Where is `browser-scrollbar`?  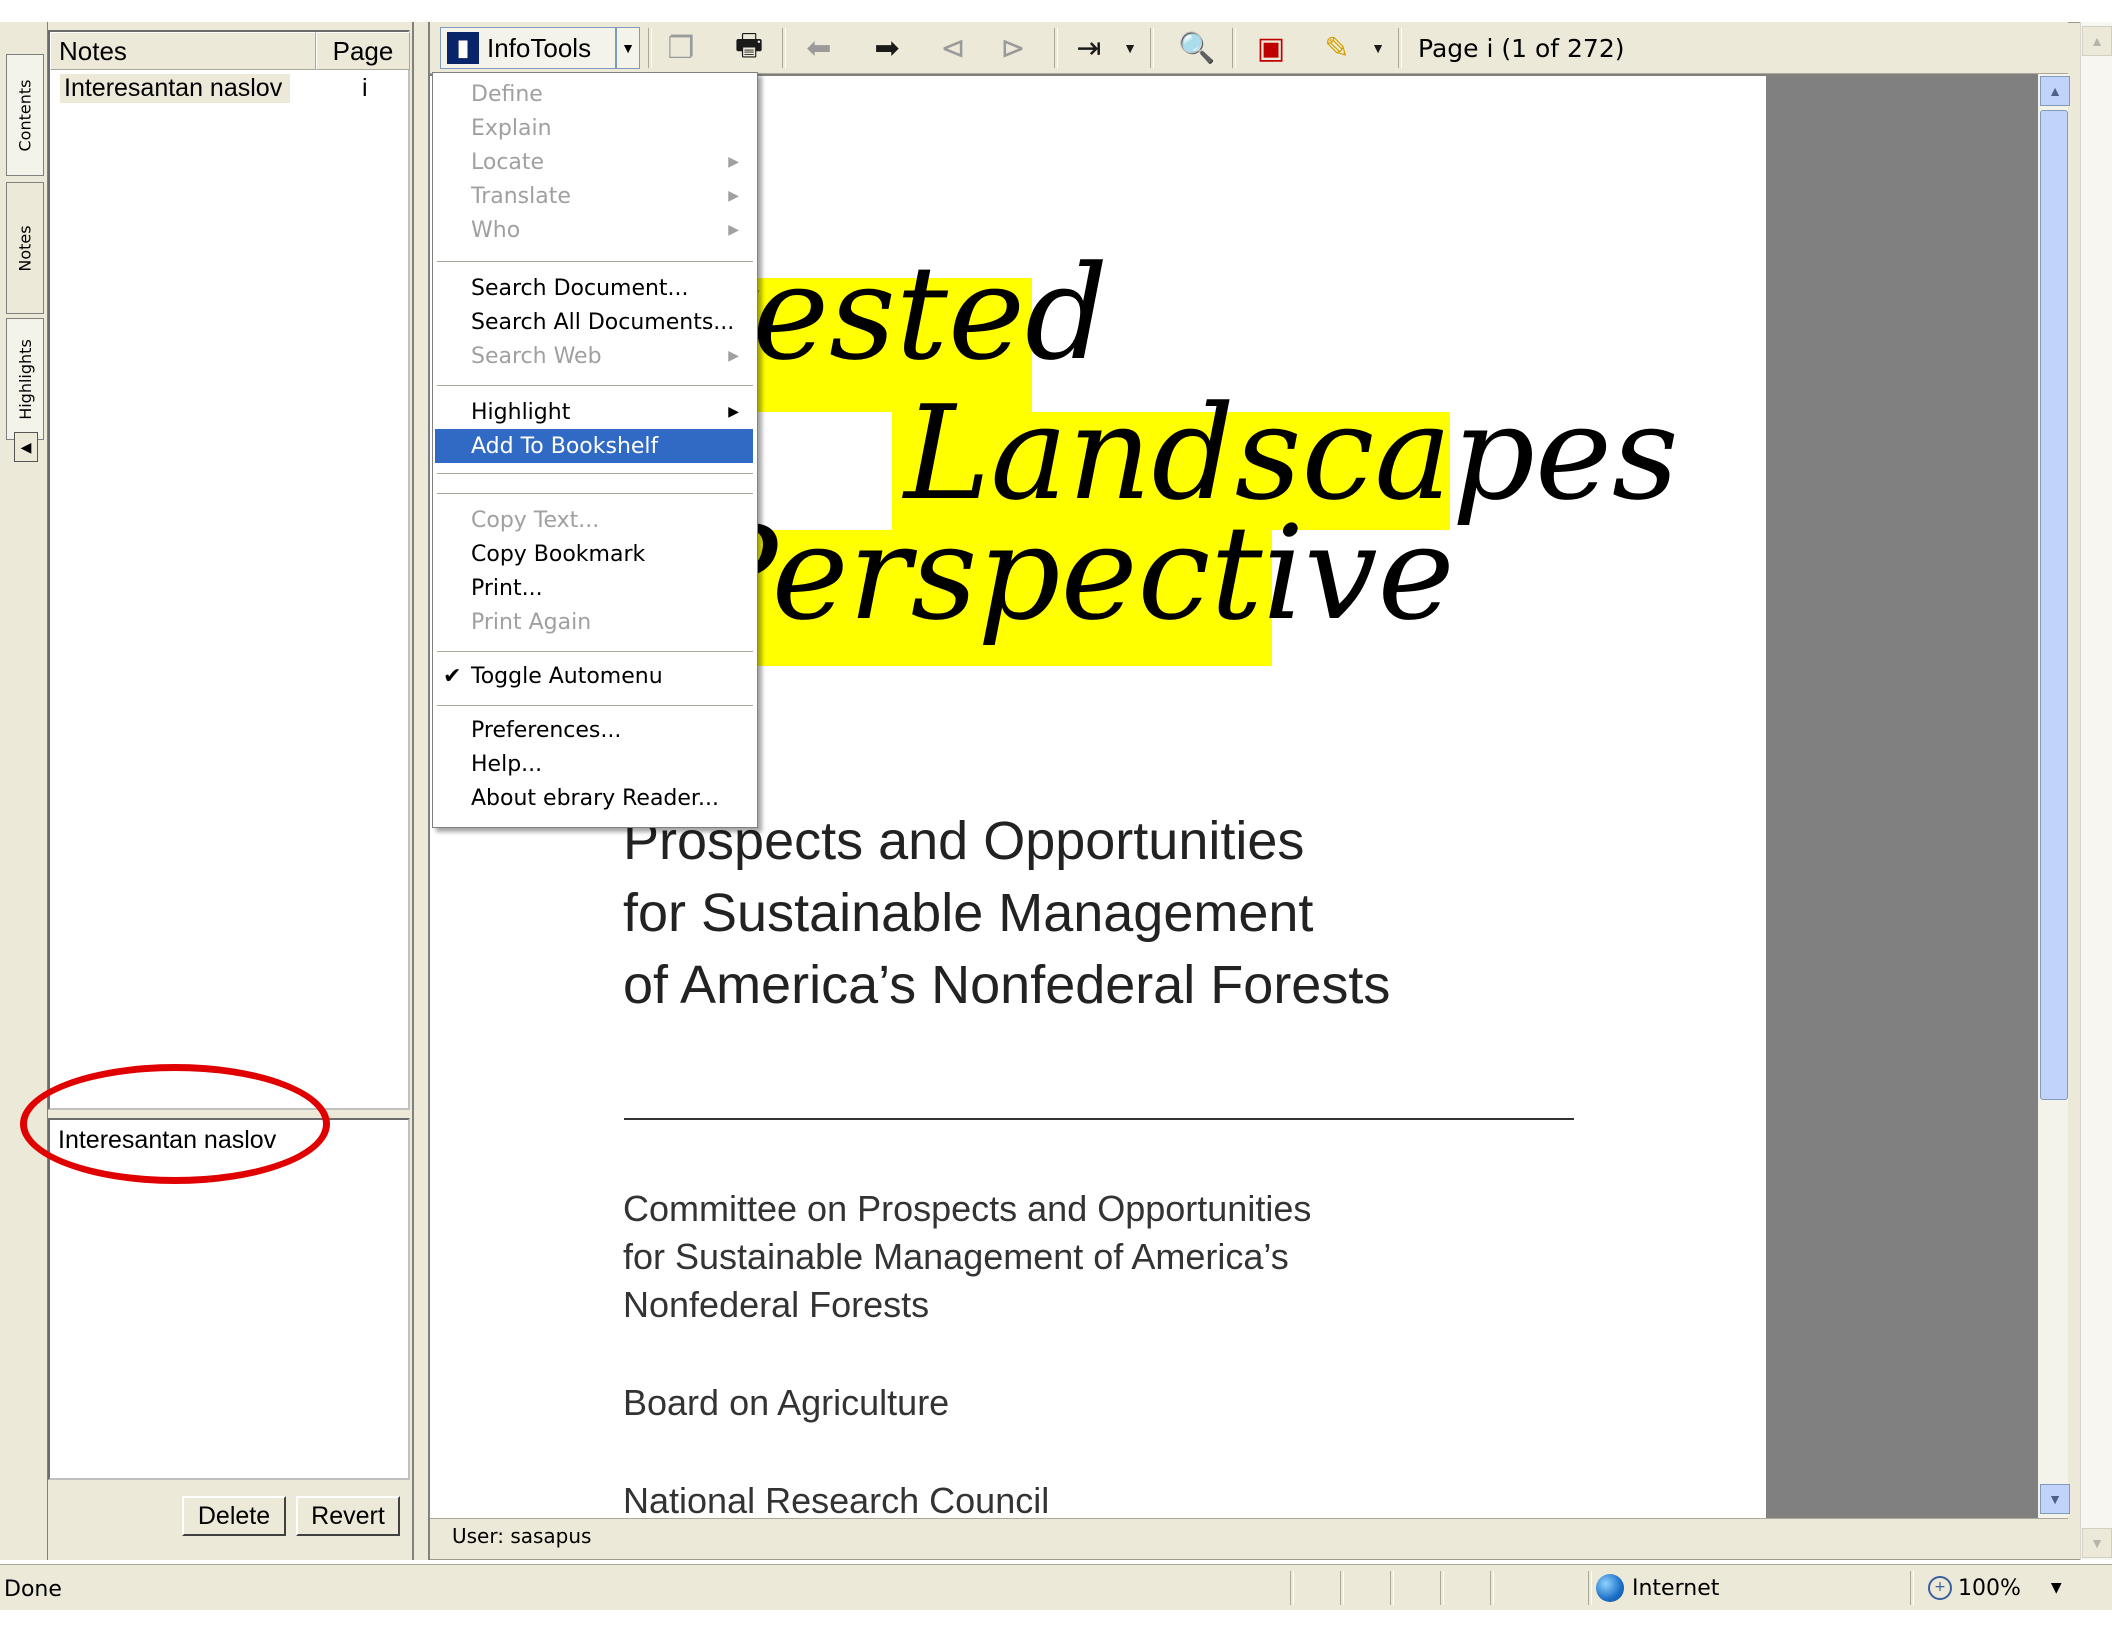 browser-scrollbar is located at coordinates (2096, 791).